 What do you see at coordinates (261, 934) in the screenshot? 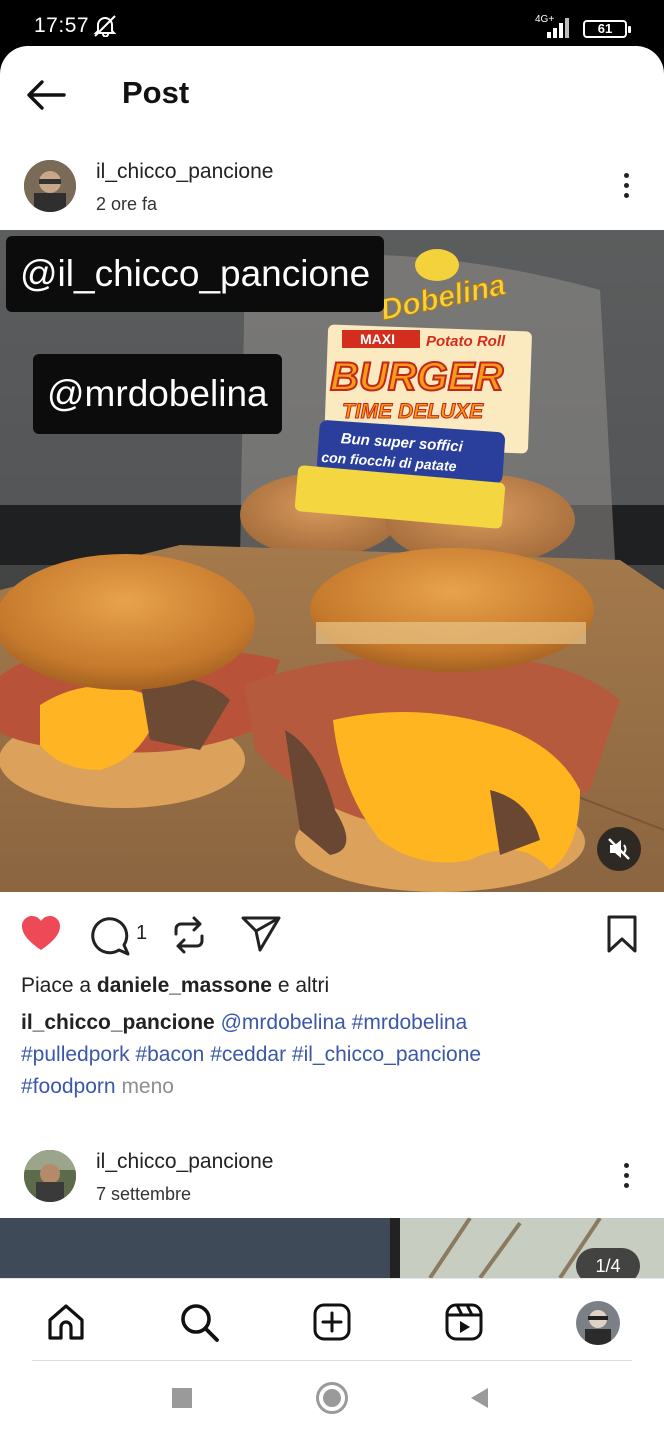
I see `paper-plane-icon` at bounding box center [261, 934].